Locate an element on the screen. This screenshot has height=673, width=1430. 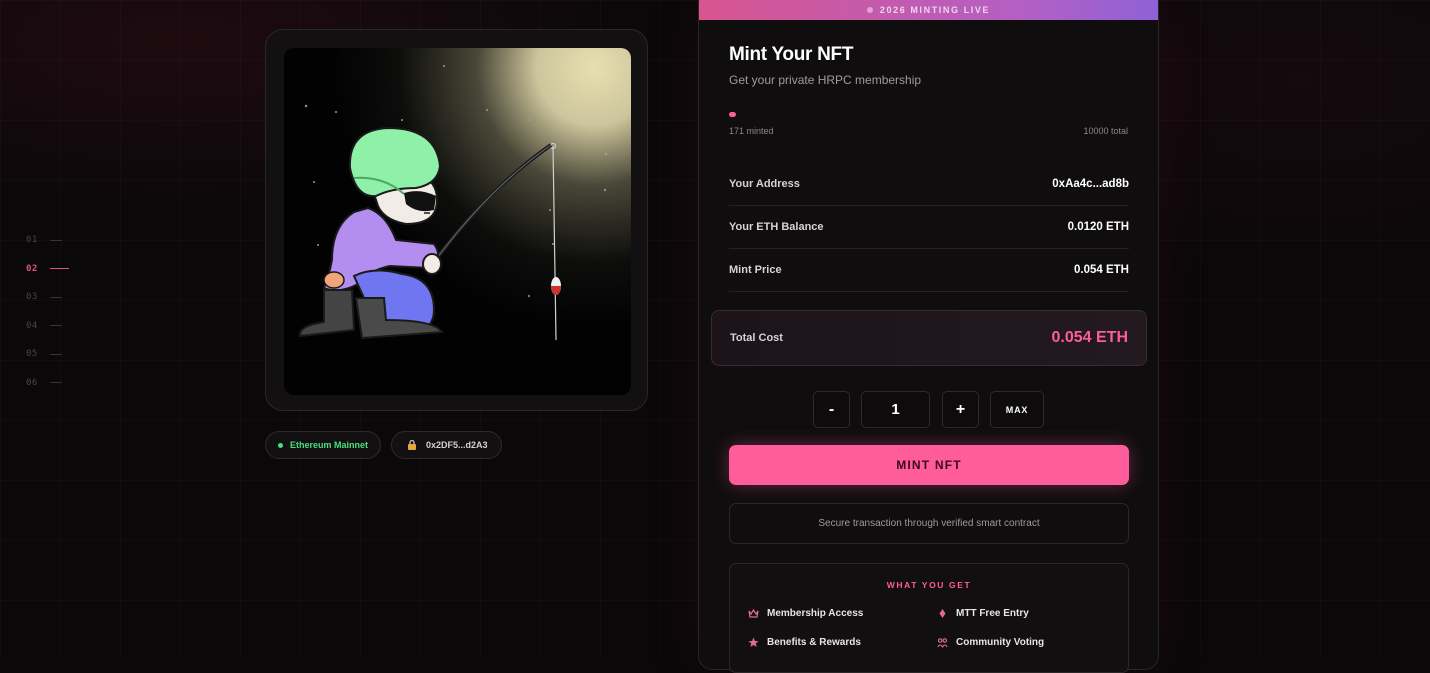
live-dot-icon is located at coordinates (869, 10).